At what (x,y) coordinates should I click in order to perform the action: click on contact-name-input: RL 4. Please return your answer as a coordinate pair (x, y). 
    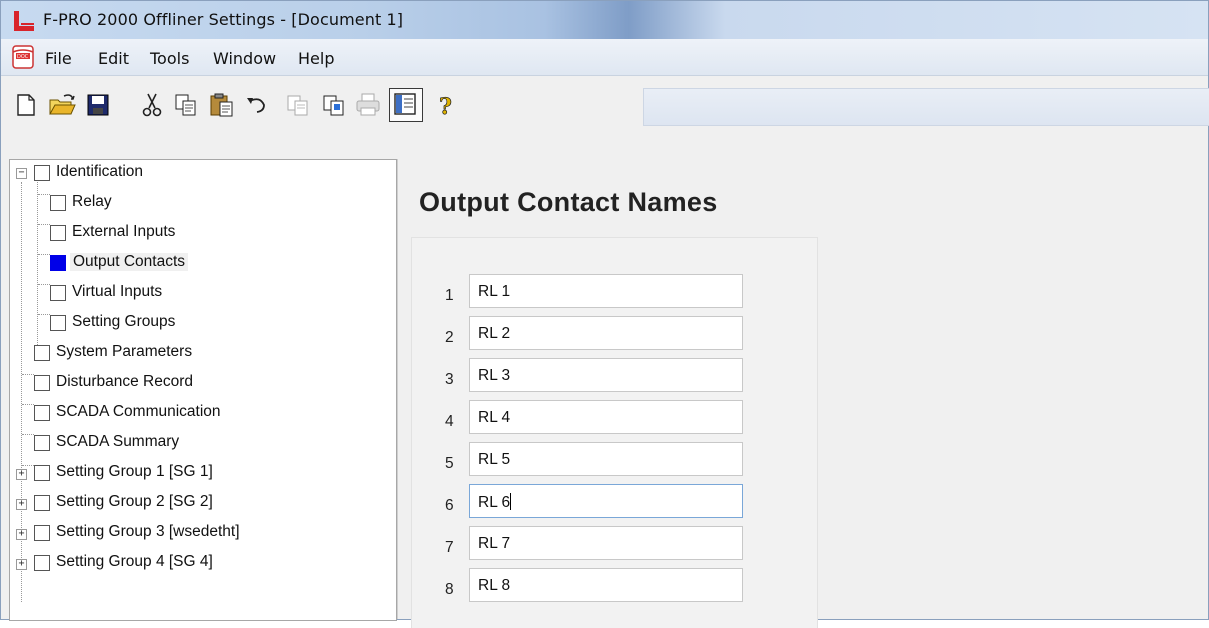
    Looking at the image, I should click on (606, 417).